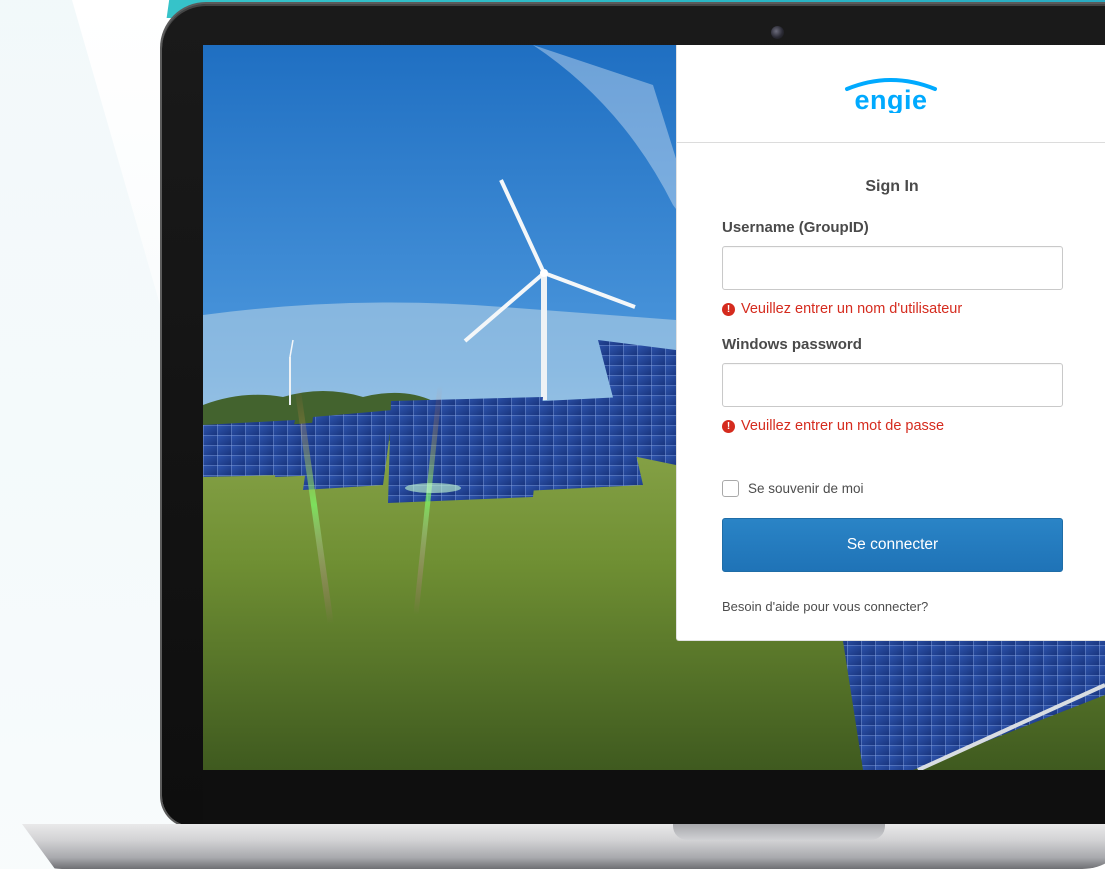  I want to click on laptop-chin, so click(654, 798).